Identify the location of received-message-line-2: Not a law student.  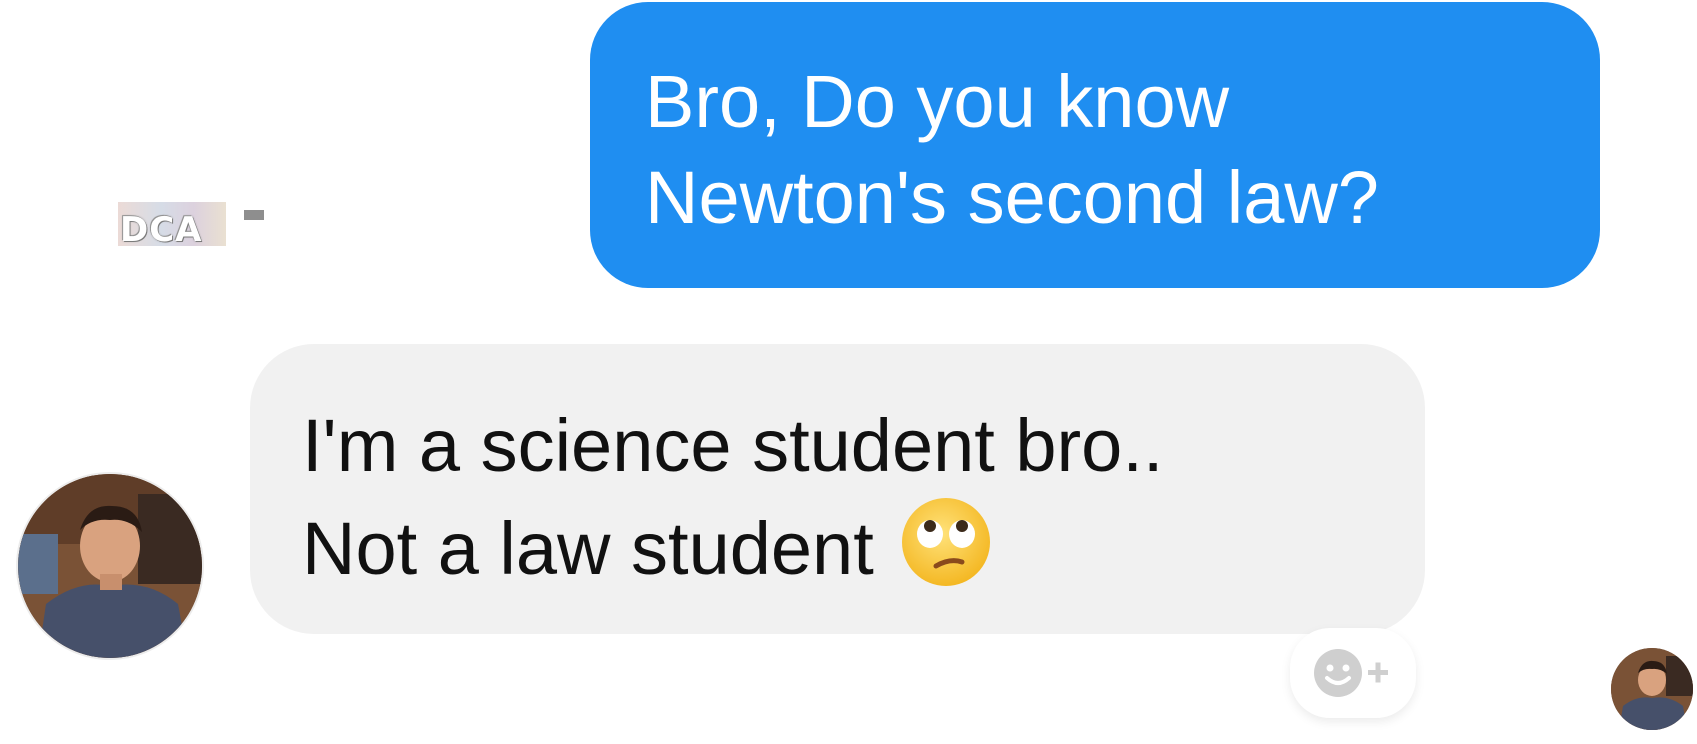
(588, 548).